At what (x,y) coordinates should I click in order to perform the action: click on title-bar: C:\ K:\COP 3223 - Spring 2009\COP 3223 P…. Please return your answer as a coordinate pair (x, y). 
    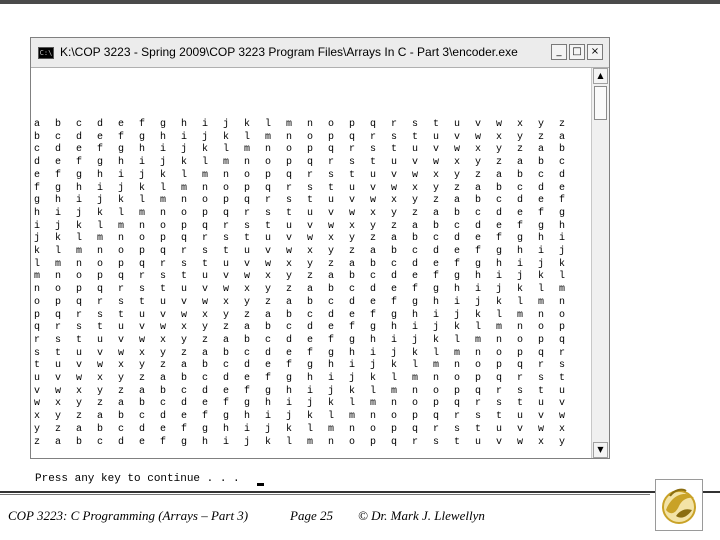
    Looking at the image, I should click on (320, 53).